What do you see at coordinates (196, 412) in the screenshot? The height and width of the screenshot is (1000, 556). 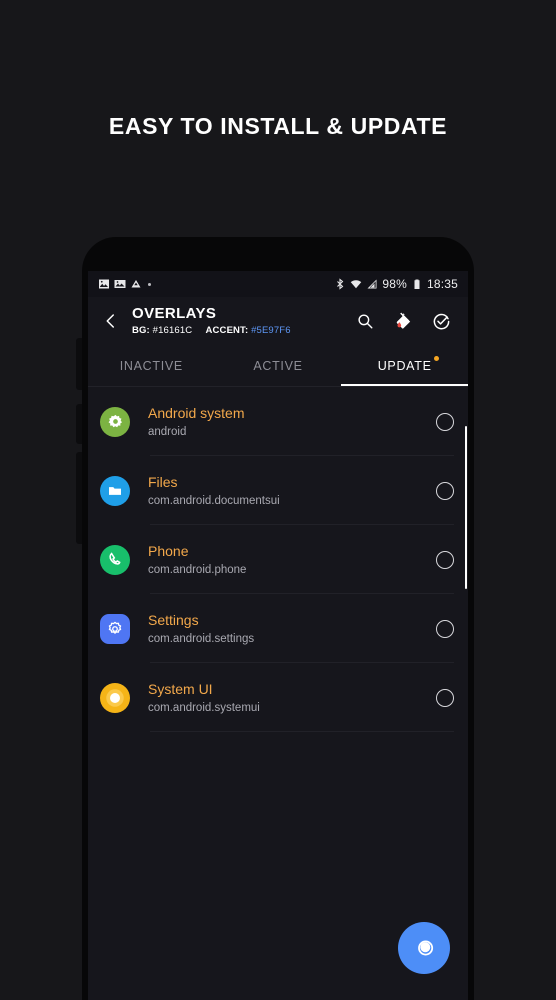 I see `app-name: Android system` at bounding box center [196, 412].